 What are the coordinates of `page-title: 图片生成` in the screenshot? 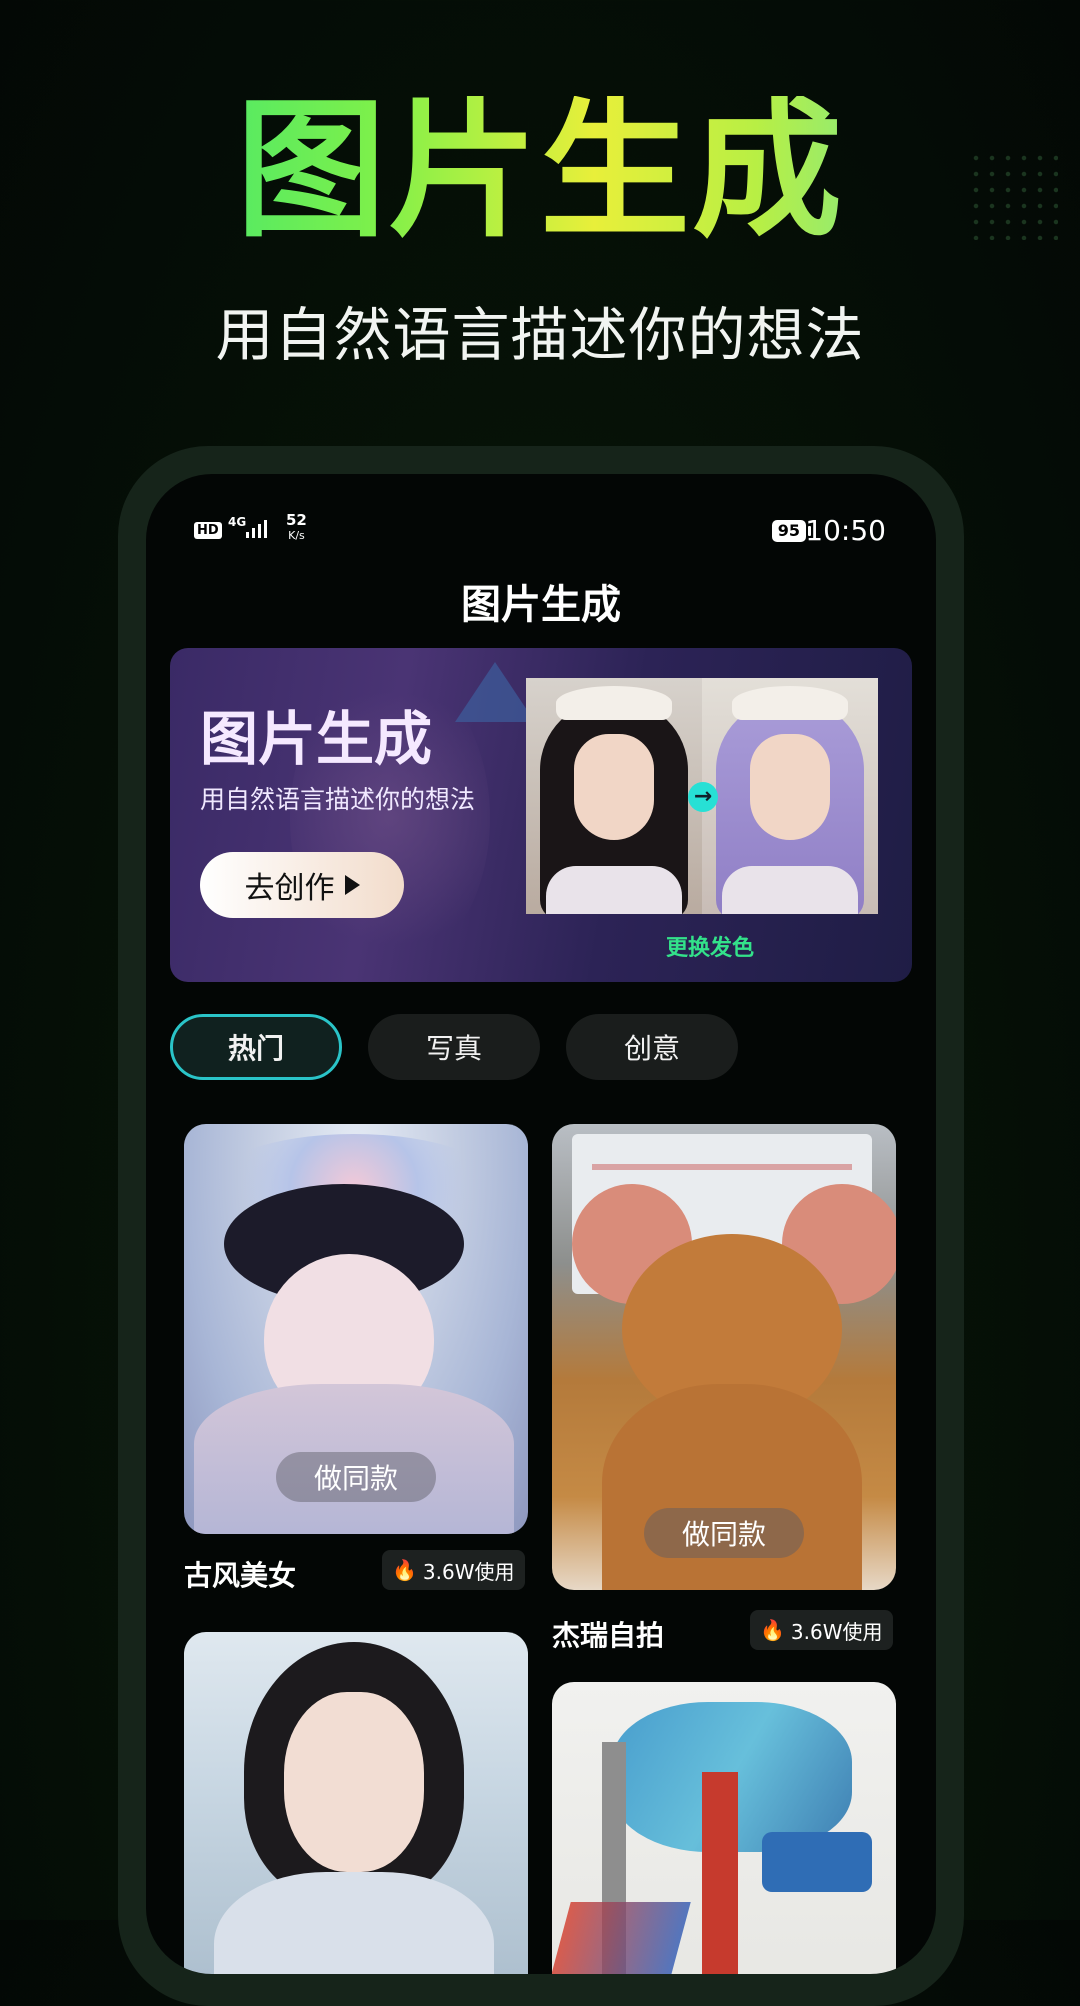 It's located at (541, 605).